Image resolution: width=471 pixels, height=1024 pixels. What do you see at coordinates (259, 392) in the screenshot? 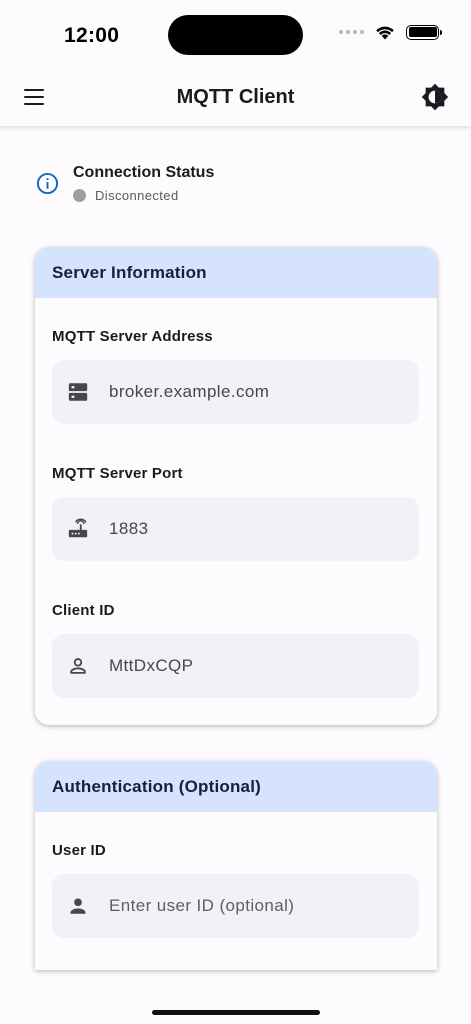
I see `server-address-input` at bounding box center [259, 392].